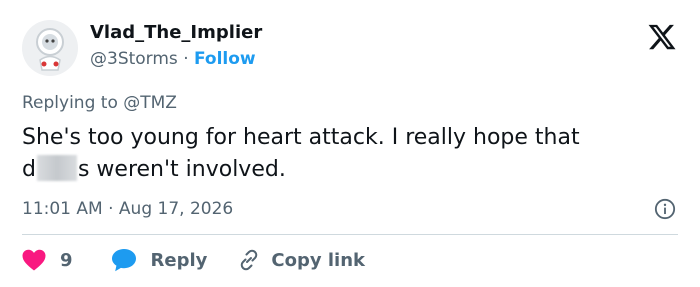 The width and height of the screenshot is (700, 287). What do you see at coordinates (29, 169) in the screenshot?
I see `tweet-text-line-2-start: d` at bounding box center [29, 169].